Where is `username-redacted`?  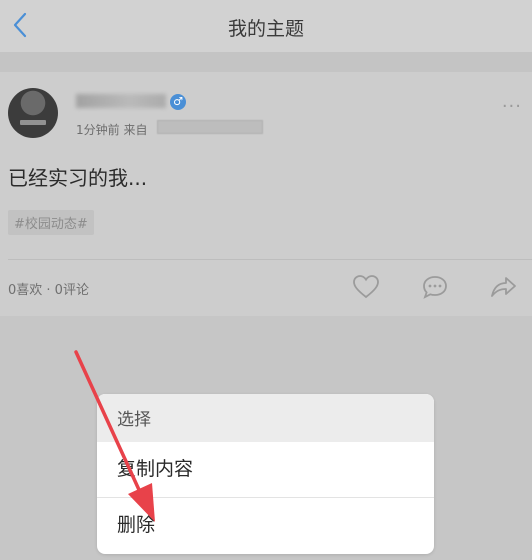
username-redacted is located at coordinates (121, 101).